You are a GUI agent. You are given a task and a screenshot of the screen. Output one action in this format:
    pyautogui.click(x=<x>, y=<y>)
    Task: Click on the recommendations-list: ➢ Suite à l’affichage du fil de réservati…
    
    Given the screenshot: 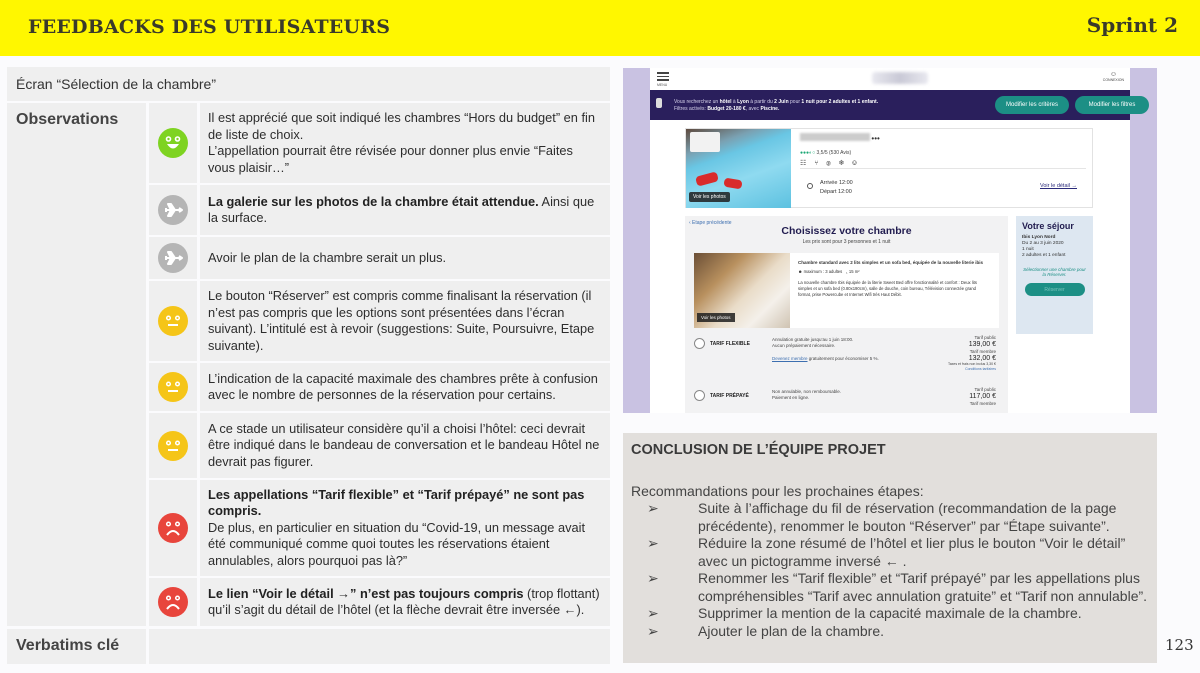 What is the action you would take?
    pyautogui.click(x=898, y=570)
    